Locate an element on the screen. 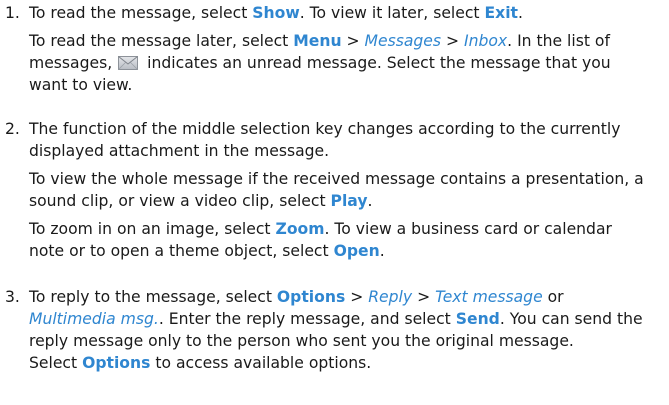  keyword-zoom: Zoom is located at coordinates (300, 229).